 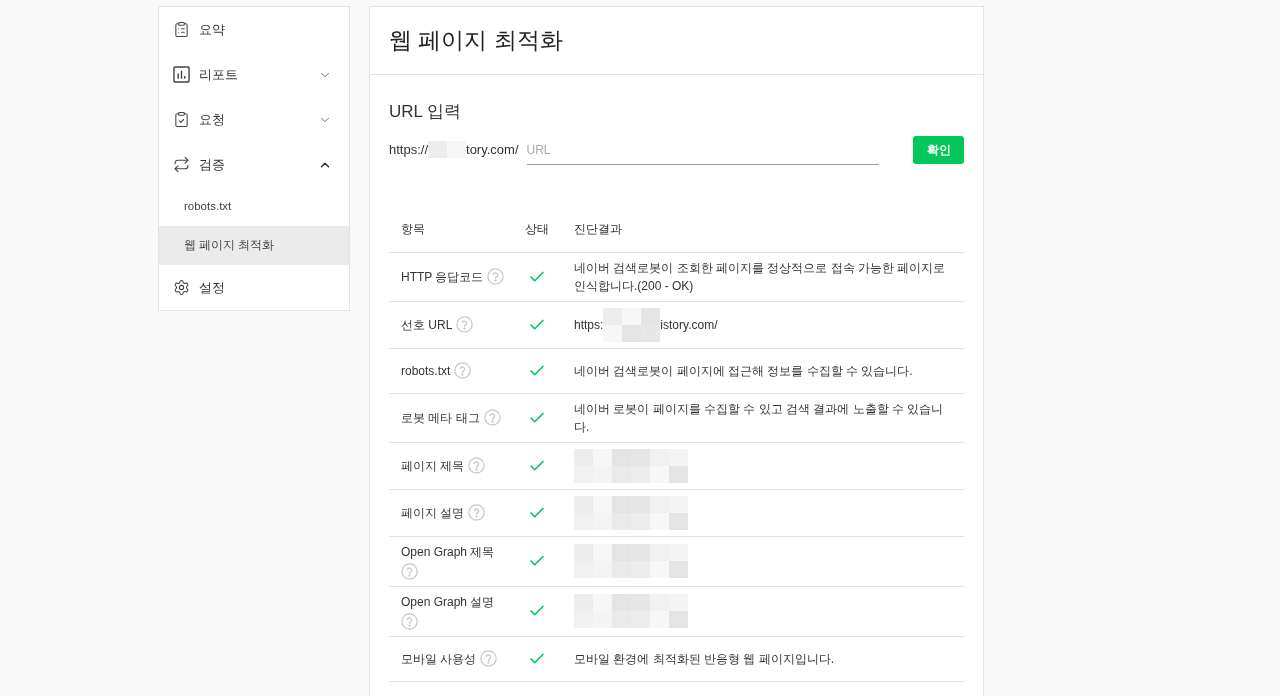 What do you see at coordinates (439, 659) in the screenshot?
I see `item-label: 모바일 사용성` at bounding box center [439, 659].